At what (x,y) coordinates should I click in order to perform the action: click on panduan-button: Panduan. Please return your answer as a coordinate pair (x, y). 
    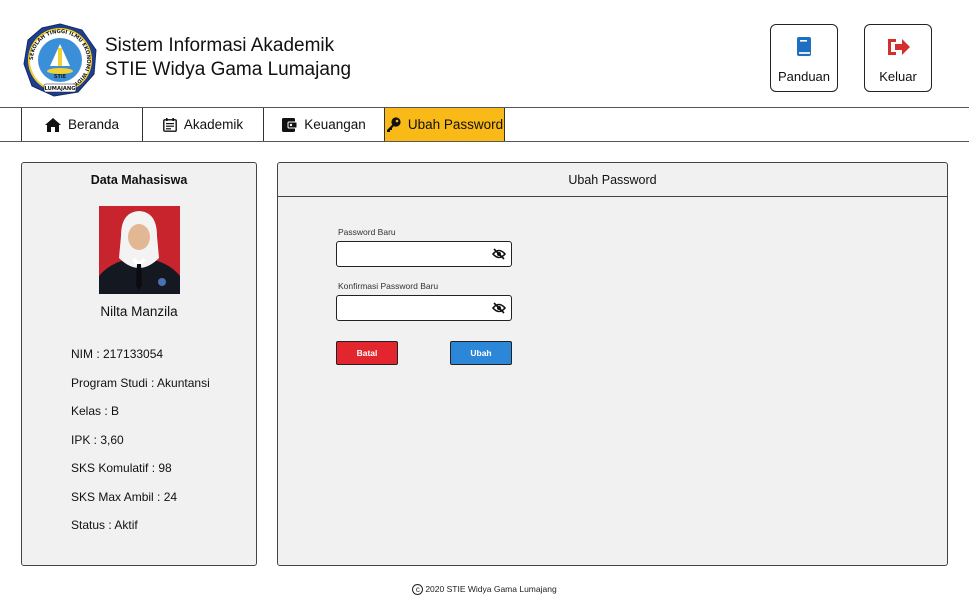
    Looking at the image, I should click on (804, 58).